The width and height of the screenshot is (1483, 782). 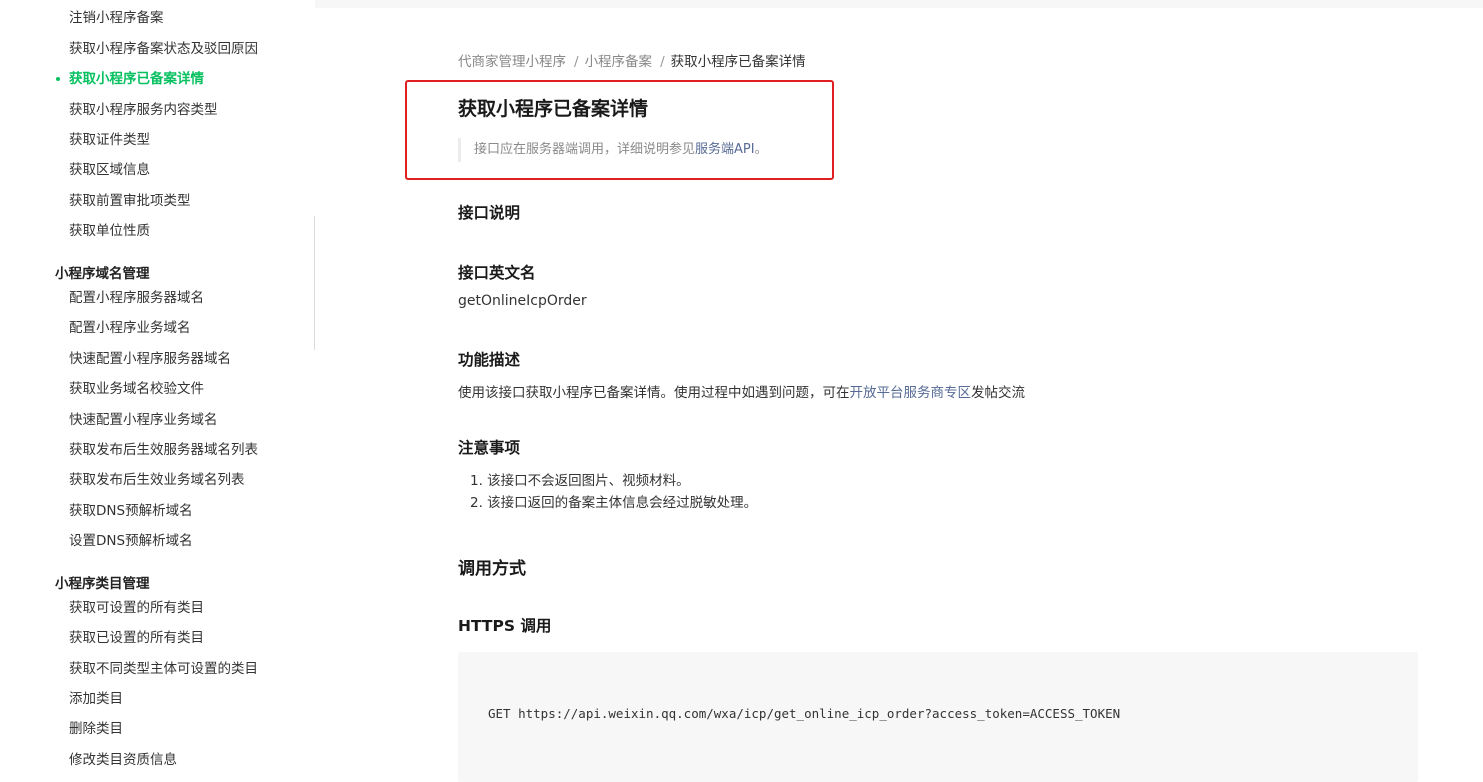 What do you see at coordinates (619, 62) in the screenshot?
I see `breadcrumb-item: 小程序备案` at bounding box center [619, 62].